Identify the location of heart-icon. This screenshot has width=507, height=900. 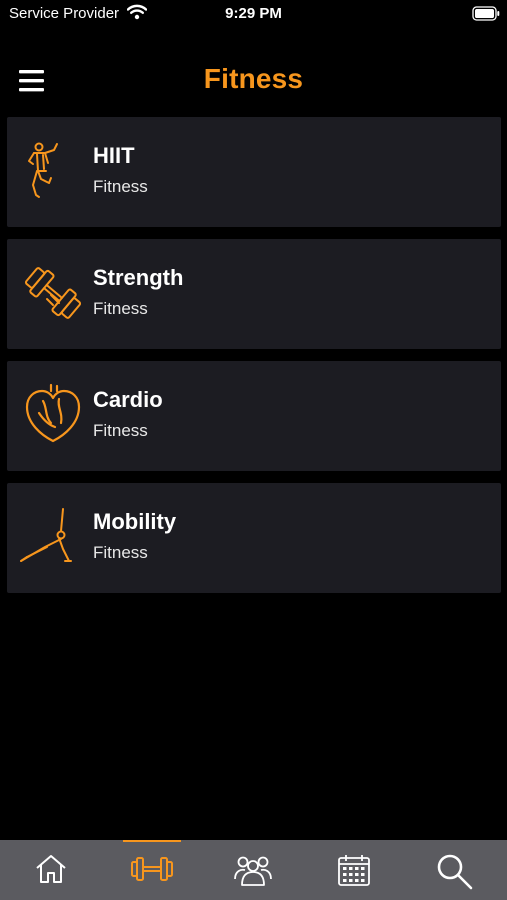
(53, 415).